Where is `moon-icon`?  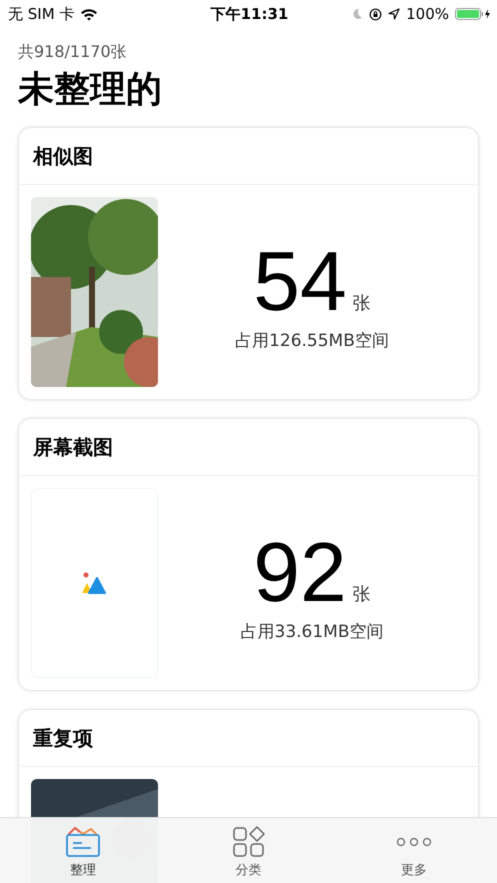
moon-icon is located at coordinates (358, 14).